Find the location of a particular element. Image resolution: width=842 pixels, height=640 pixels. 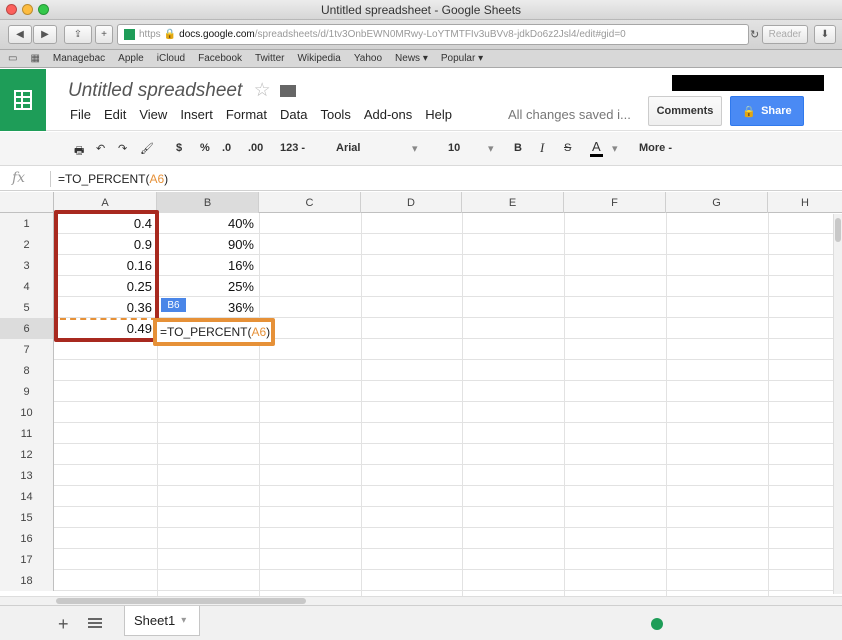

menu-edit: Edit is located at coordinates (115, 114).